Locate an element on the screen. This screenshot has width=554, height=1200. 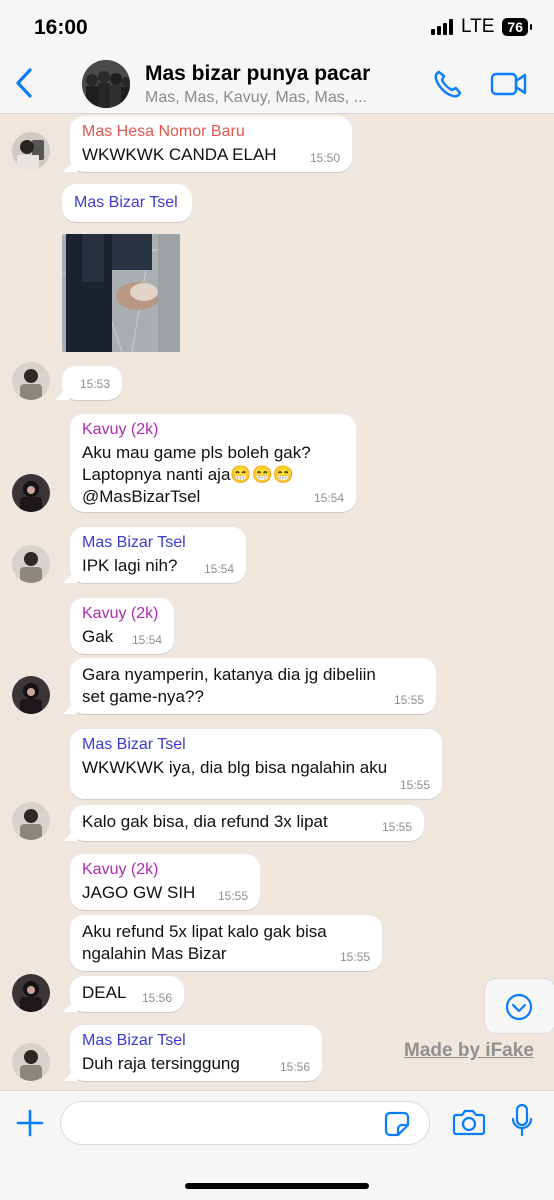
message-text: DEAL is located at coordinates (104, 992).